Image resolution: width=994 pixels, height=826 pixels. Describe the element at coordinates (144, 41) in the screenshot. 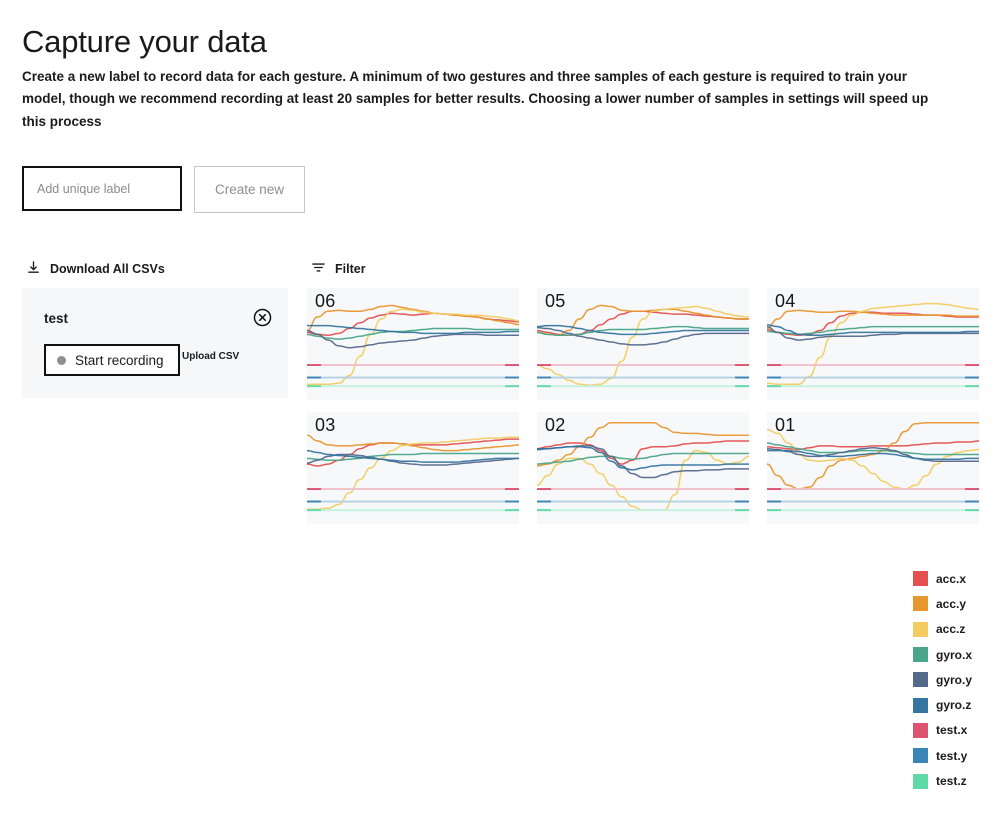

I see `page-title: Capture your data` at that location.